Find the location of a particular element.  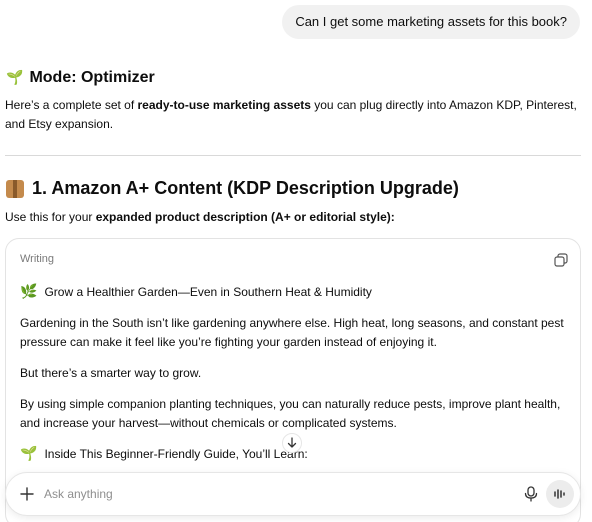

plus-icon is located at coordinates (27, 494).